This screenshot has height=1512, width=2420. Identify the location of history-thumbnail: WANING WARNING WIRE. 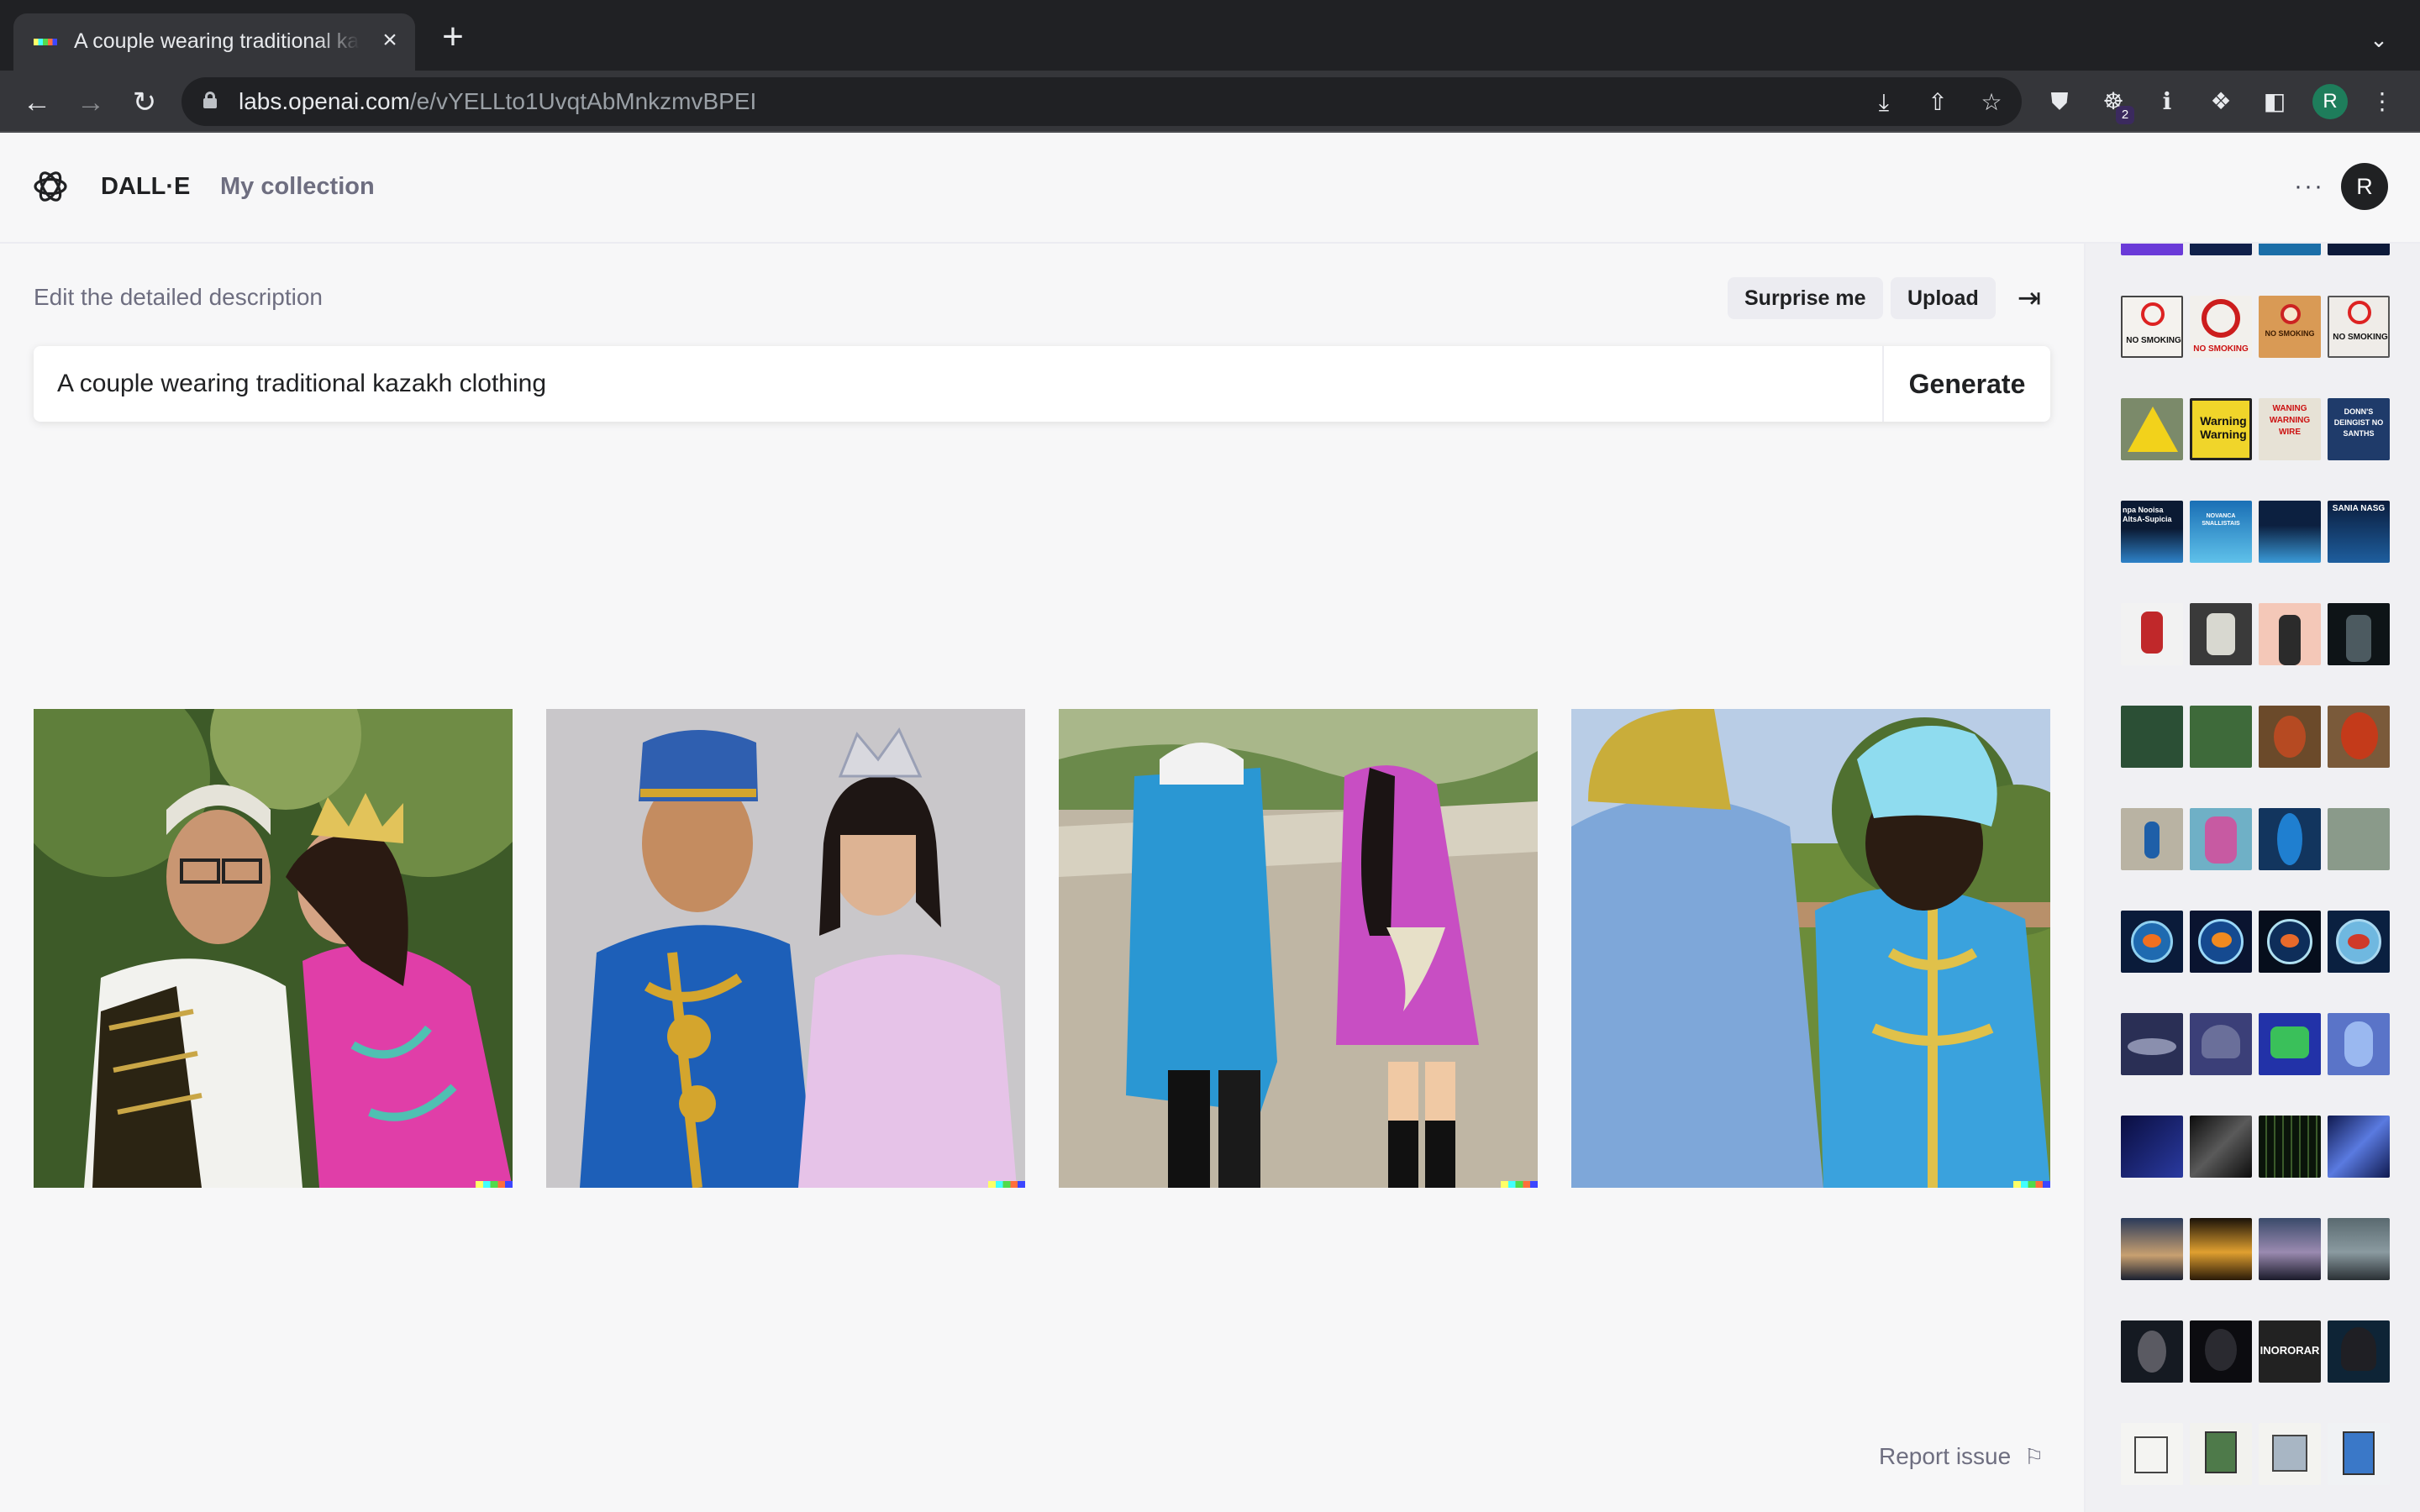
(2290, 429).